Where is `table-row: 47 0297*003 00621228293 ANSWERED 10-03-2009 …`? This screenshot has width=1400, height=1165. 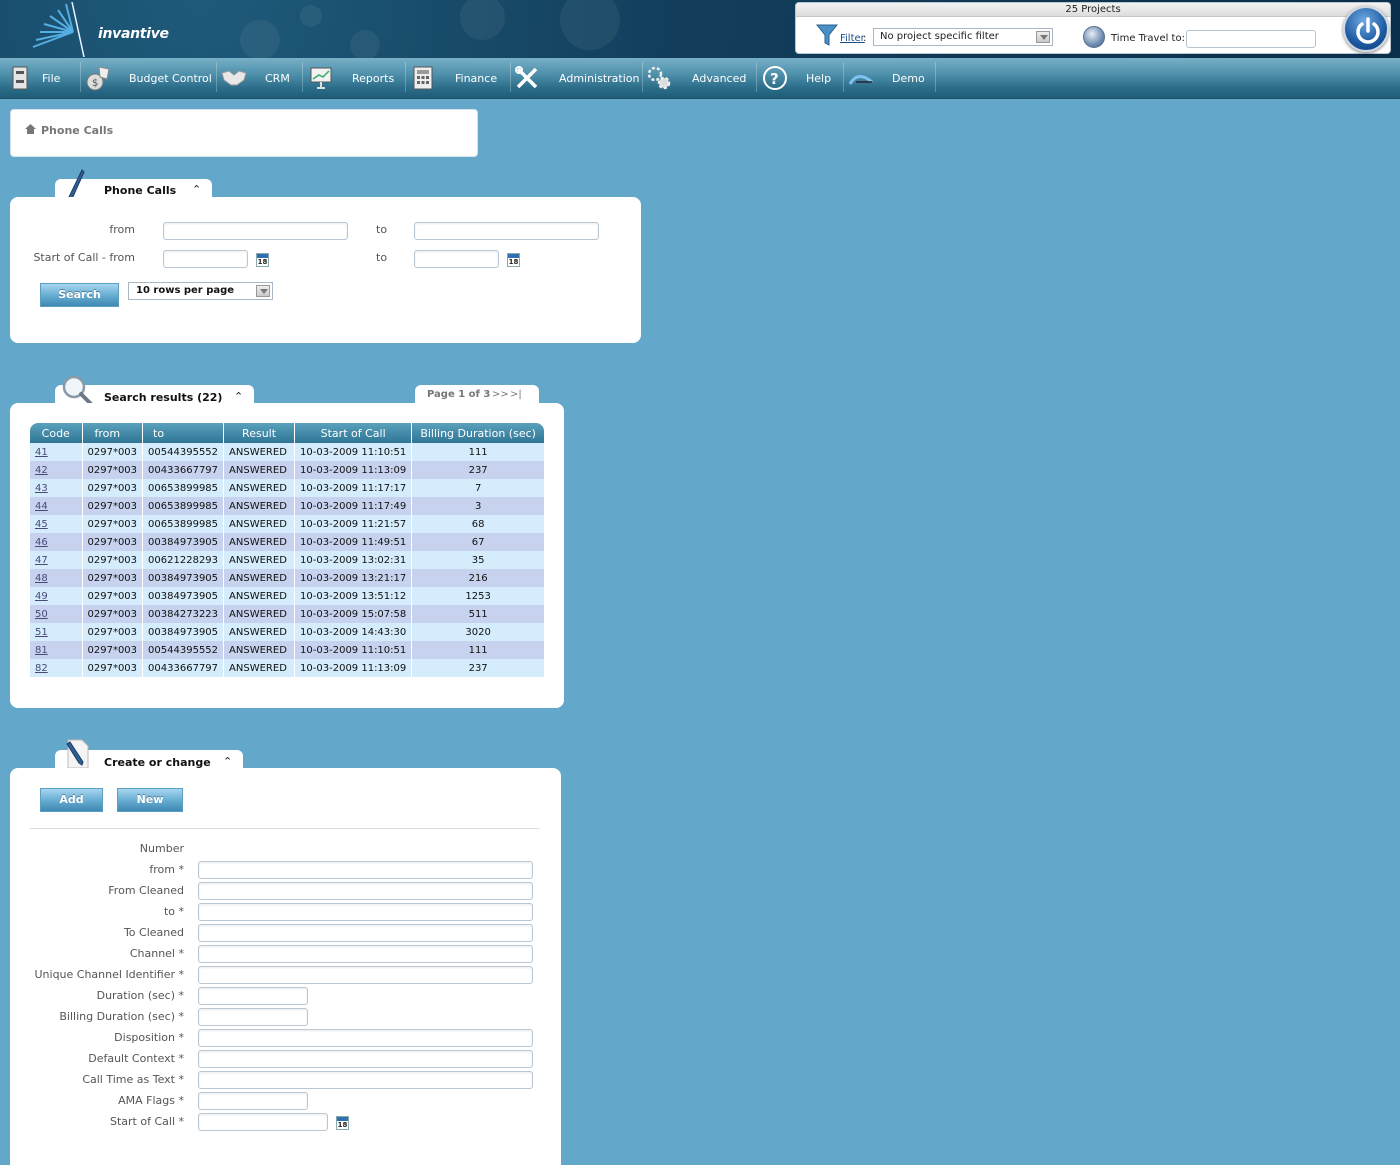
table-row: 47 0297*003 00621228293 ANSWERED 10-03-2009 … is located at coordinates (287, 560).